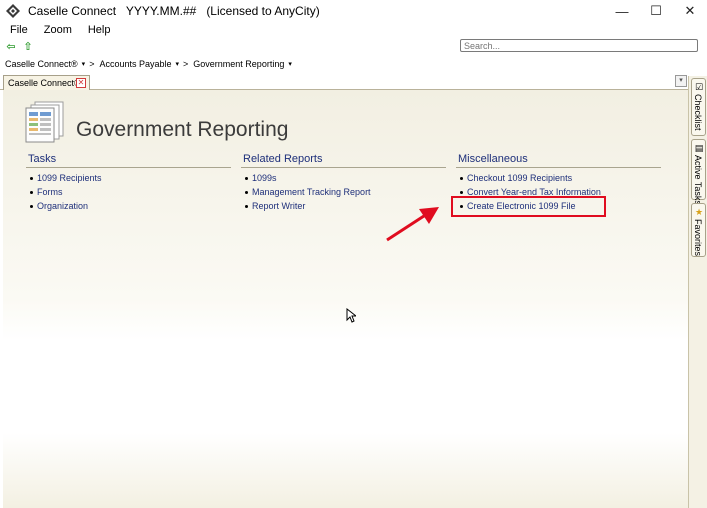 Image resolution: width=707 pixels, height=508 pixels. What do you see at coordinates (58, 30) in the screenshot?
I see `menu-zoom: Zoom` at bounding box center [58, 30].